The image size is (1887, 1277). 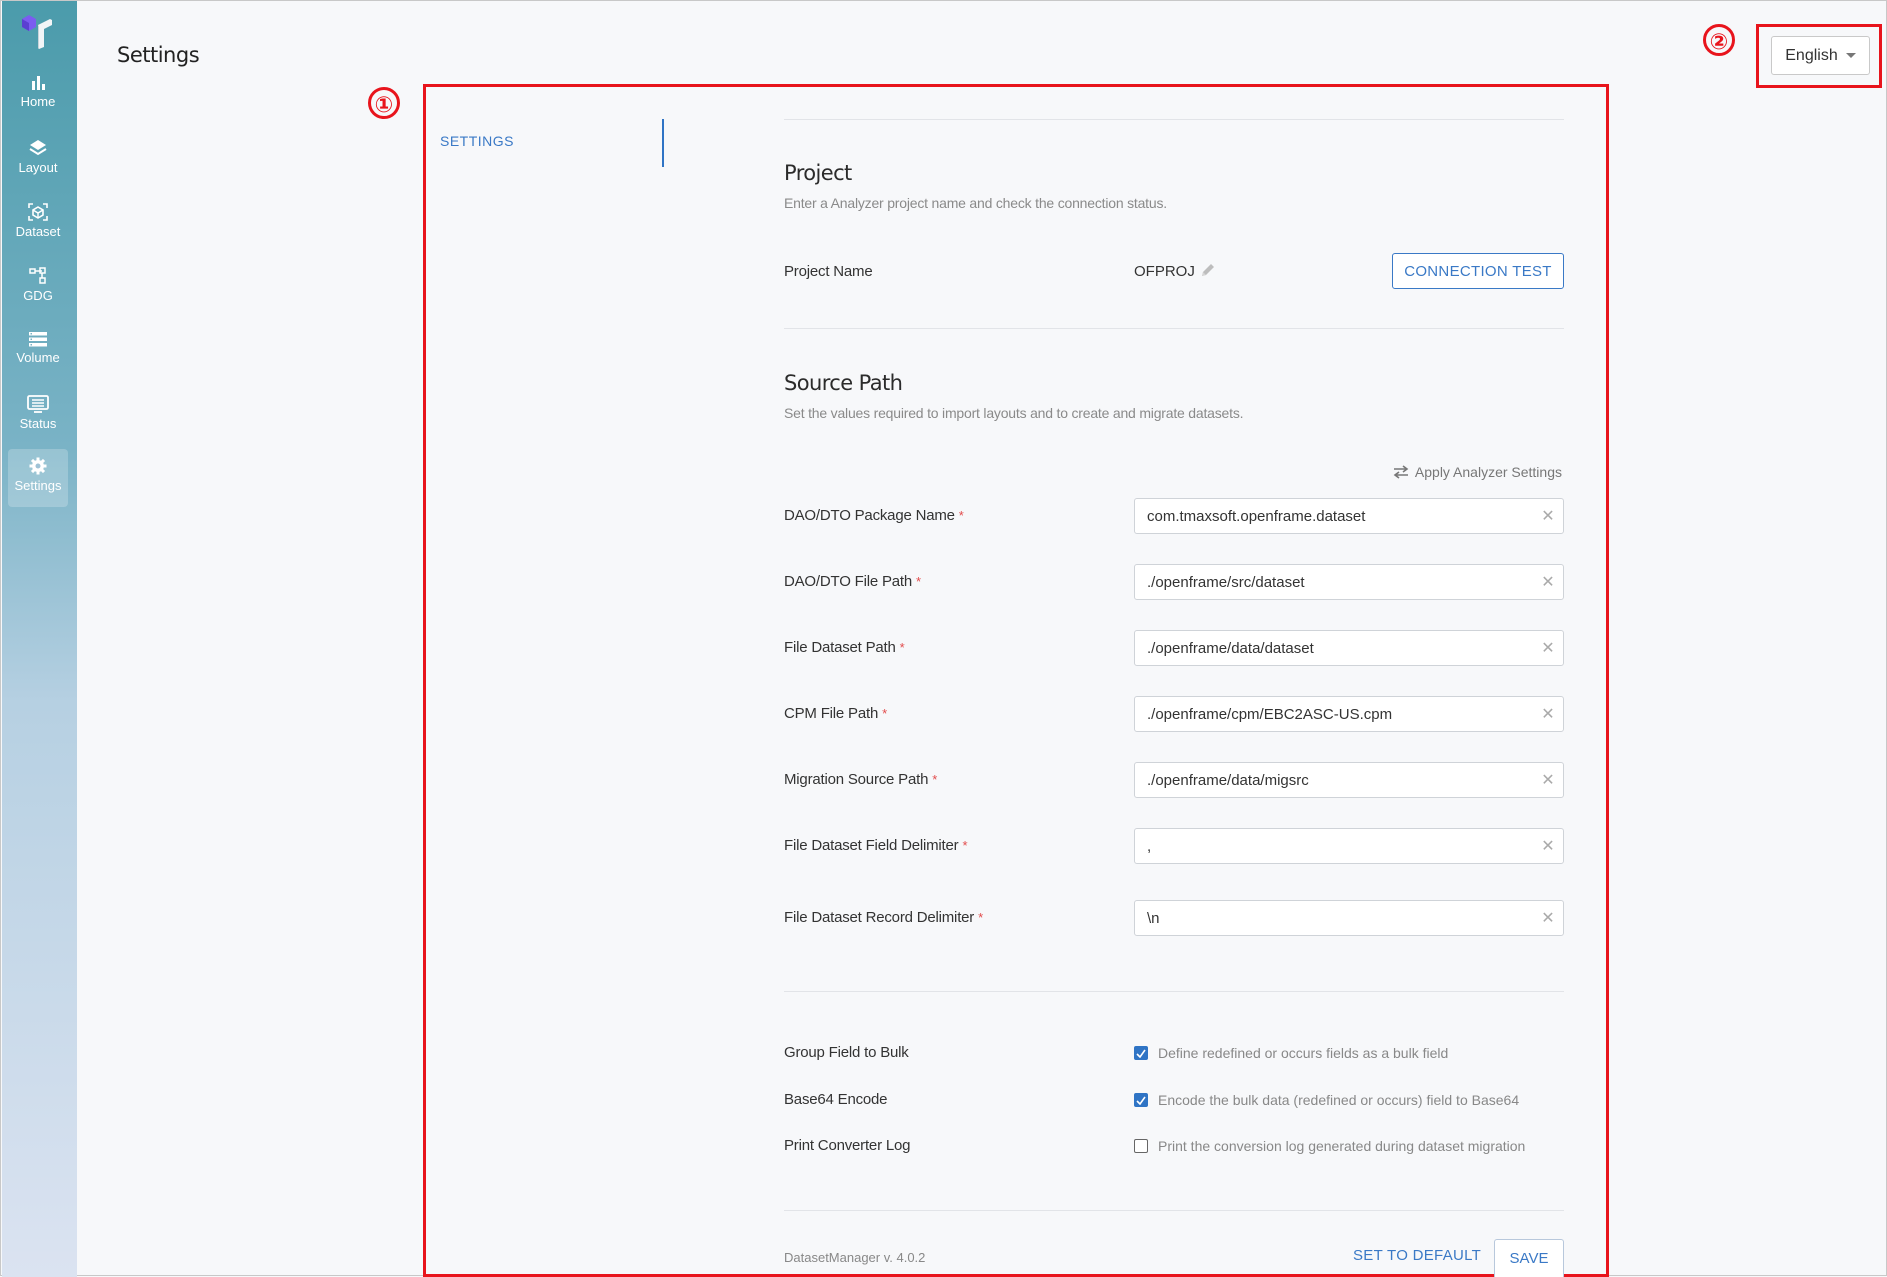 What do you see at coordinates (38, 148) in the screenshot?
I see `layers-icon` at bounding box center [38, 148].